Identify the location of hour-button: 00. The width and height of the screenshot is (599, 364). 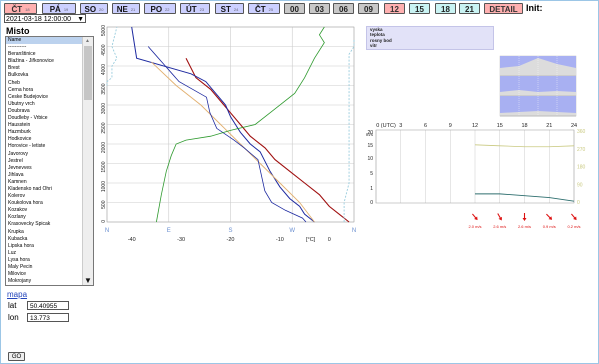
(294, 8).